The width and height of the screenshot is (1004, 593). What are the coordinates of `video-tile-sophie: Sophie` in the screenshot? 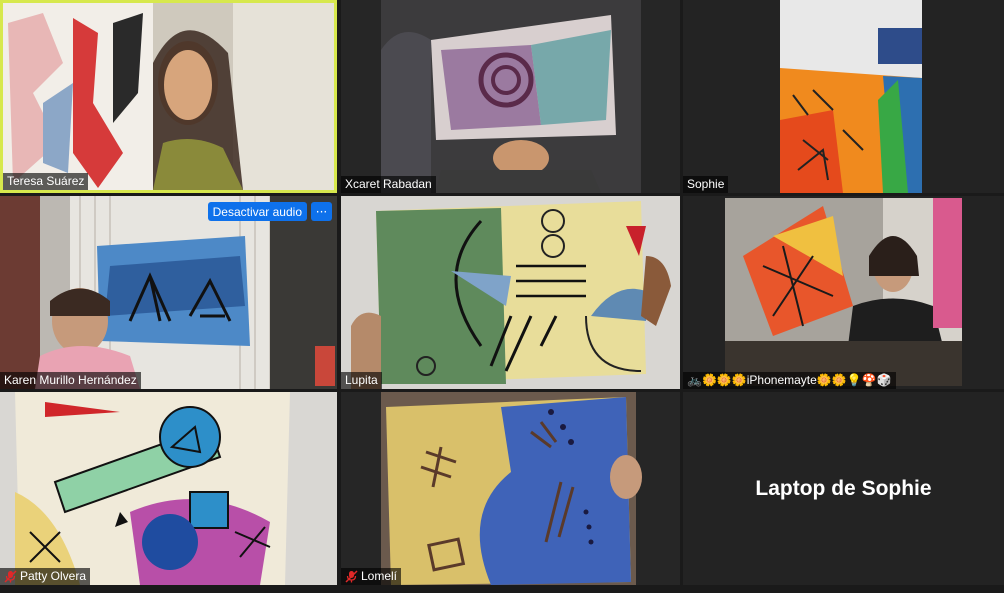 It's located at (843, 96).